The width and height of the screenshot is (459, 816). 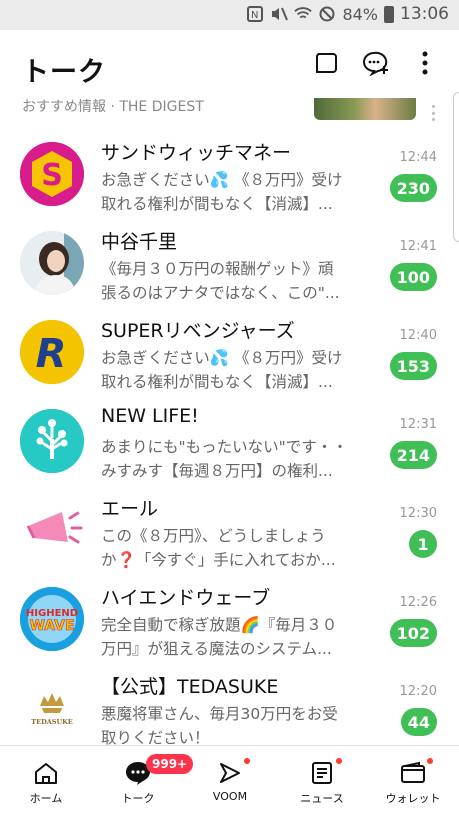 I want to click on chat-name: エール, so click(x=130, y=509).